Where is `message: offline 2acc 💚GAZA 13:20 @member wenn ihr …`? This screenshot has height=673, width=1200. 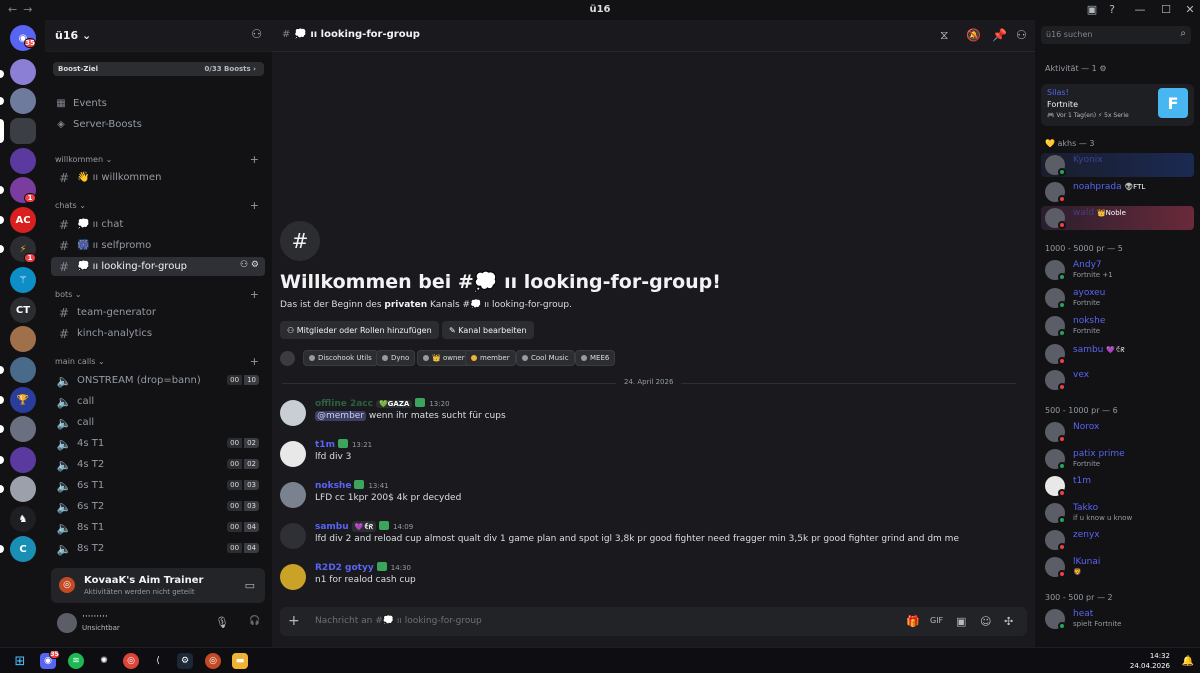 message: offline 2acc 💚GAZA 13:20 @member wenn ihr … is located at coordinates (653, 418).